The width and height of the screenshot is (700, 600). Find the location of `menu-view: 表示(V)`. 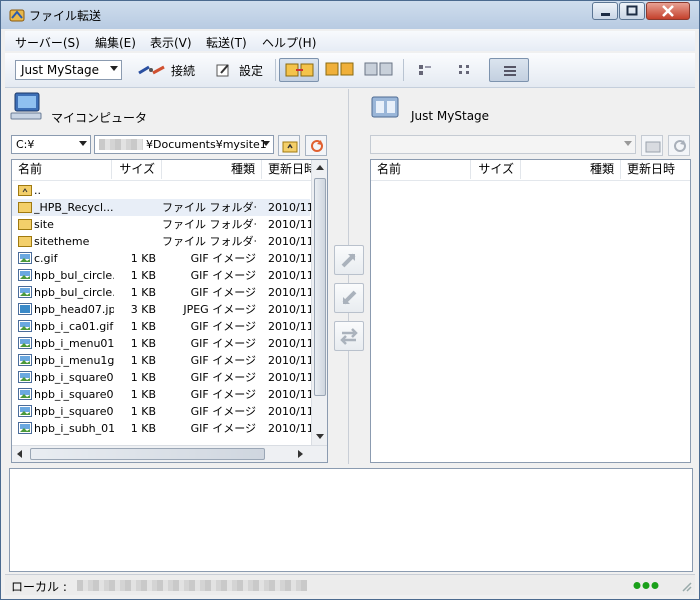

menu-view: 表示(V) is located at coordinates (171, 42).